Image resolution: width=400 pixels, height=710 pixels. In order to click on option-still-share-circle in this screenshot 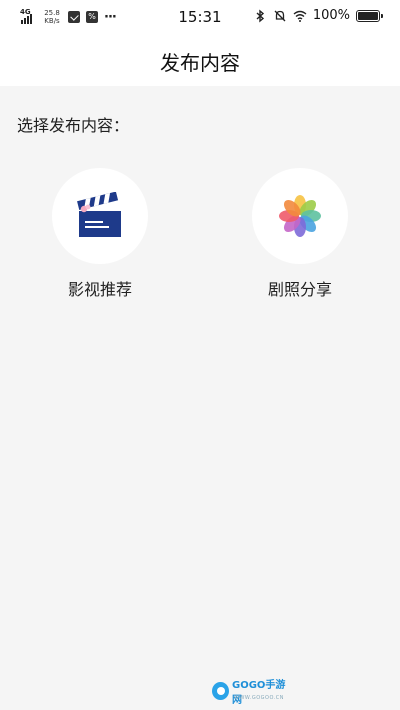, I will do `click(300, 216)`.